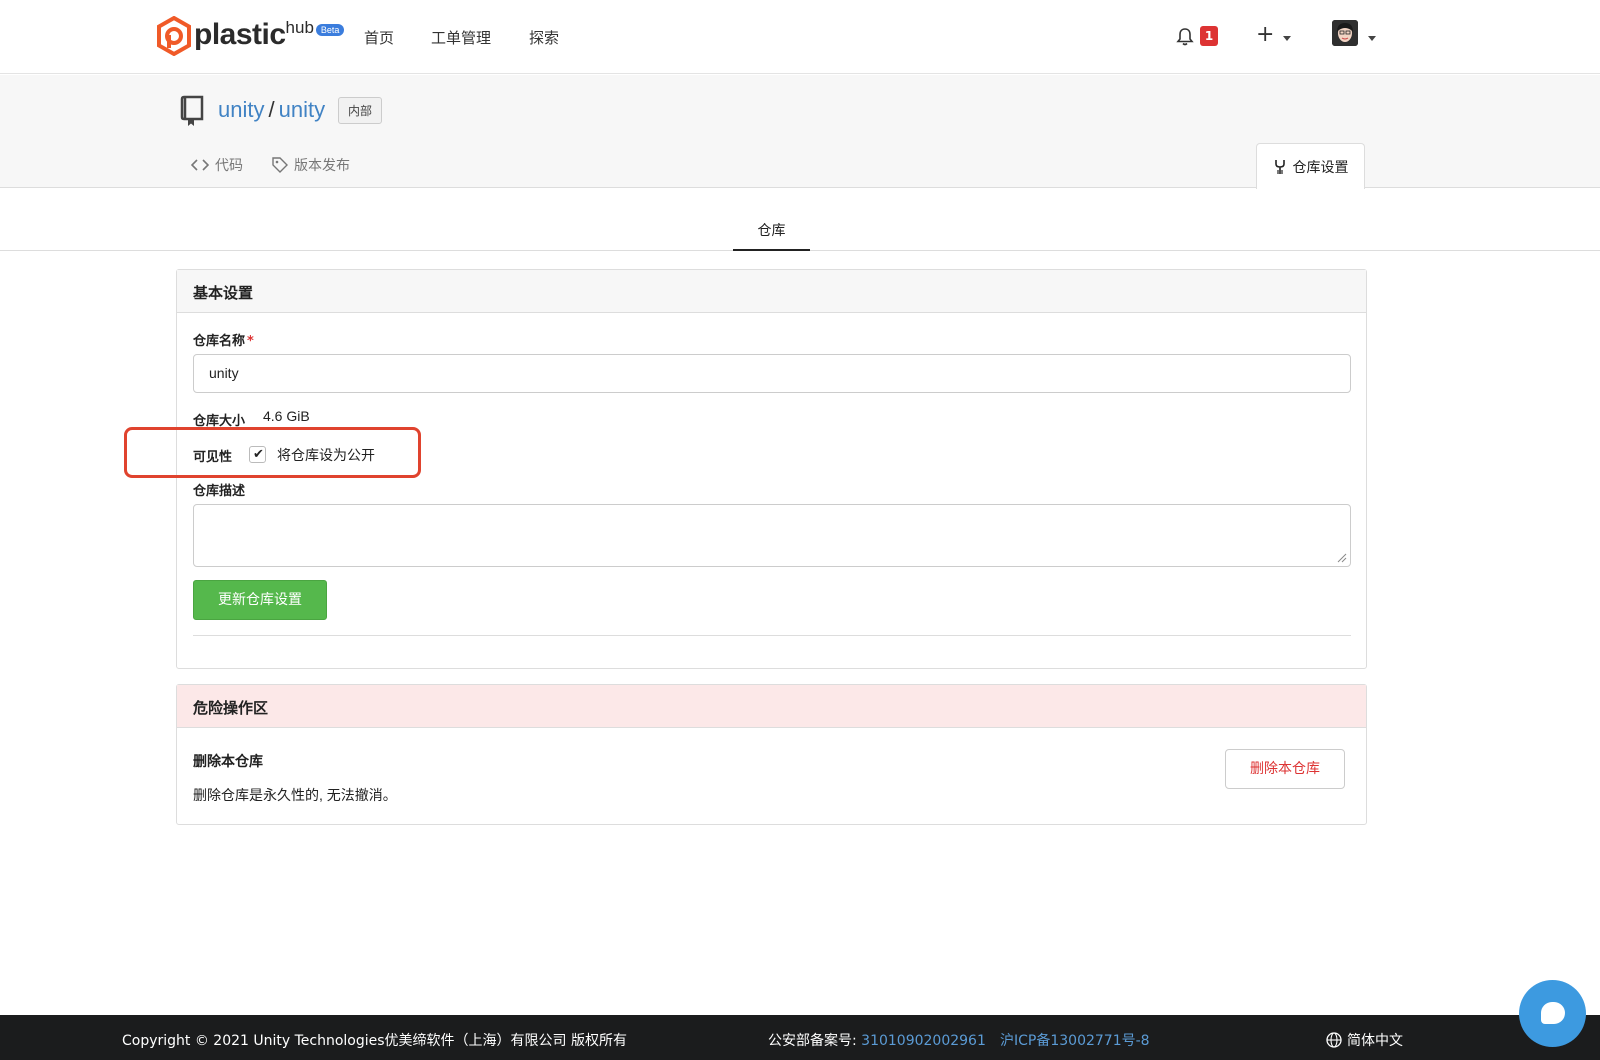 Image resolution: width=1600 pixels, height=1060 pixels. I want to click on divider, so click(772, 635).